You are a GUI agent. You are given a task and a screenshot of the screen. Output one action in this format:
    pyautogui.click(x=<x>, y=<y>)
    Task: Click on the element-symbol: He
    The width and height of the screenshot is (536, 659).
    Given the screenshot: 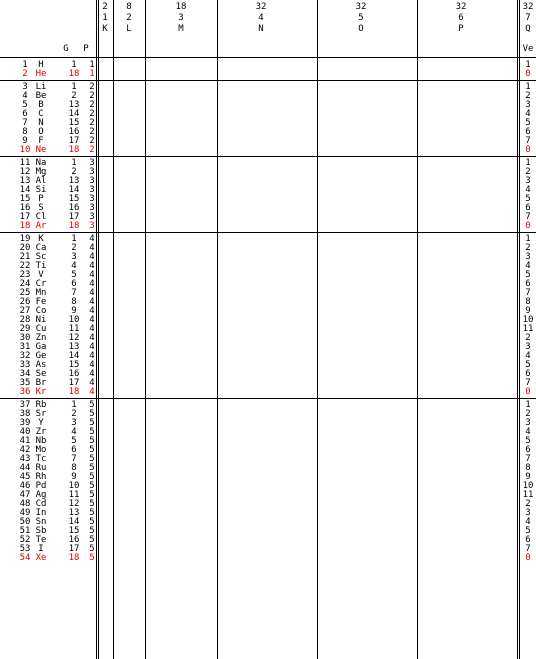 What is the action you would take?
    pyautogui.click(x=41, y=74)
    